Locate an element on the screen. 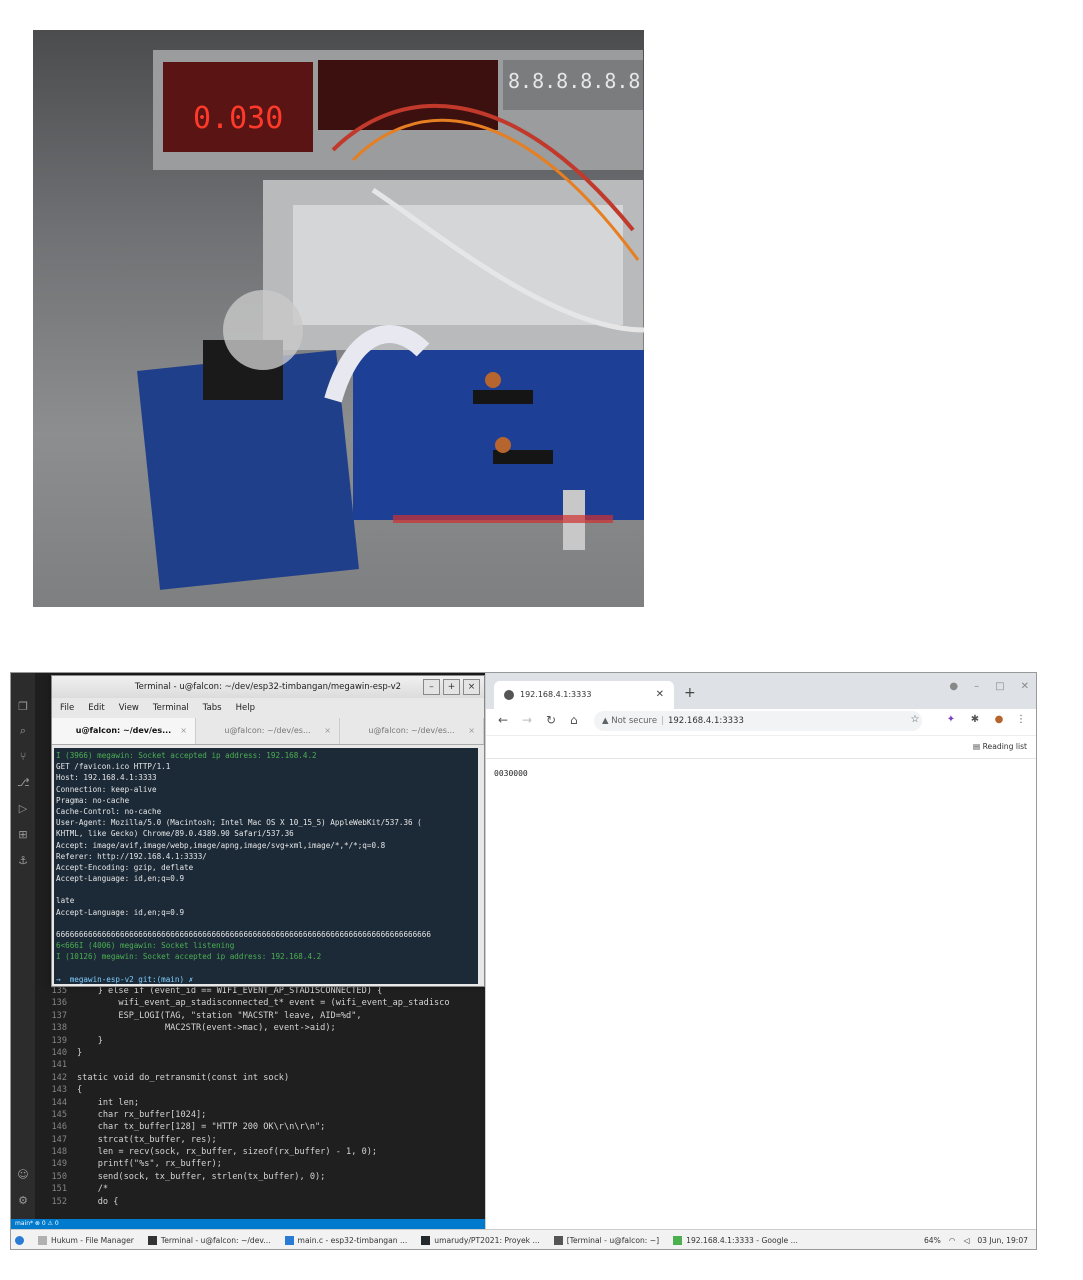 This screenshot has width=1083, height=1280. reload-icon: ↻ is located at coordinates (551, 720).